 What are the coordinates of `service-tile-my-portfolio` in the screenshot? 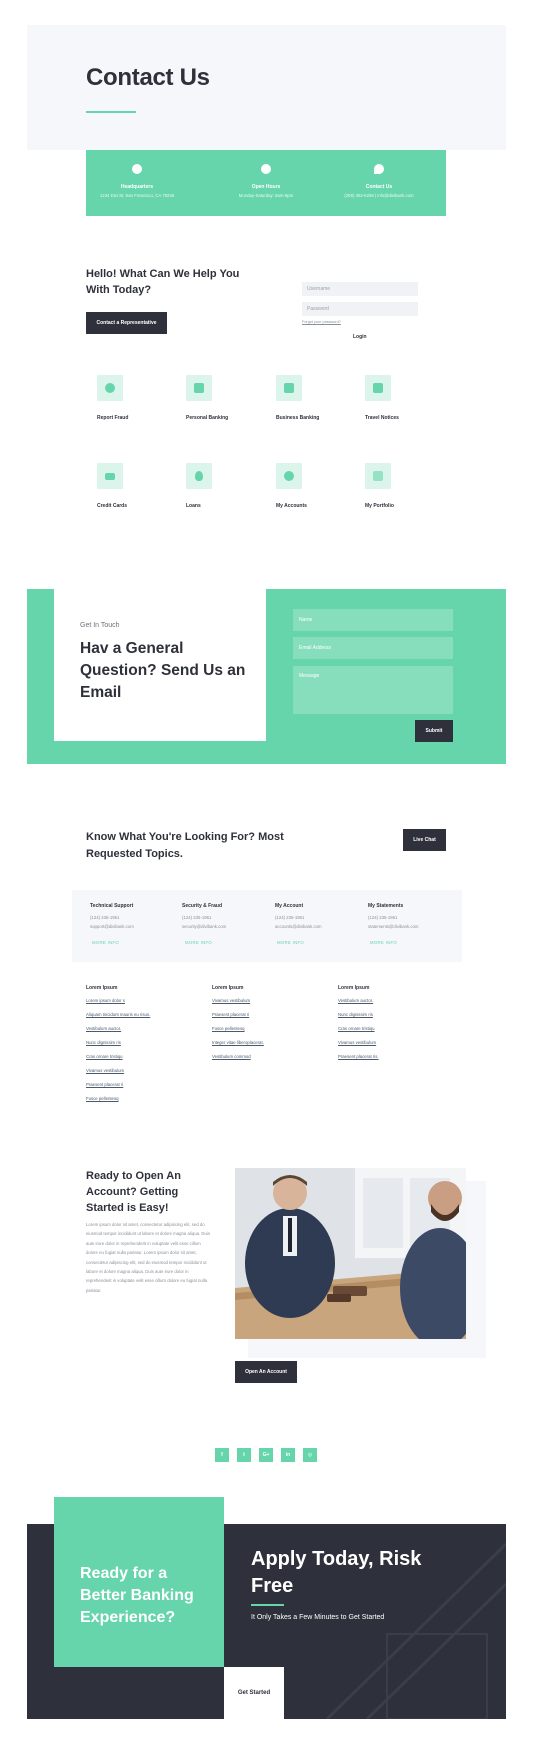 It's located at (378, 476).